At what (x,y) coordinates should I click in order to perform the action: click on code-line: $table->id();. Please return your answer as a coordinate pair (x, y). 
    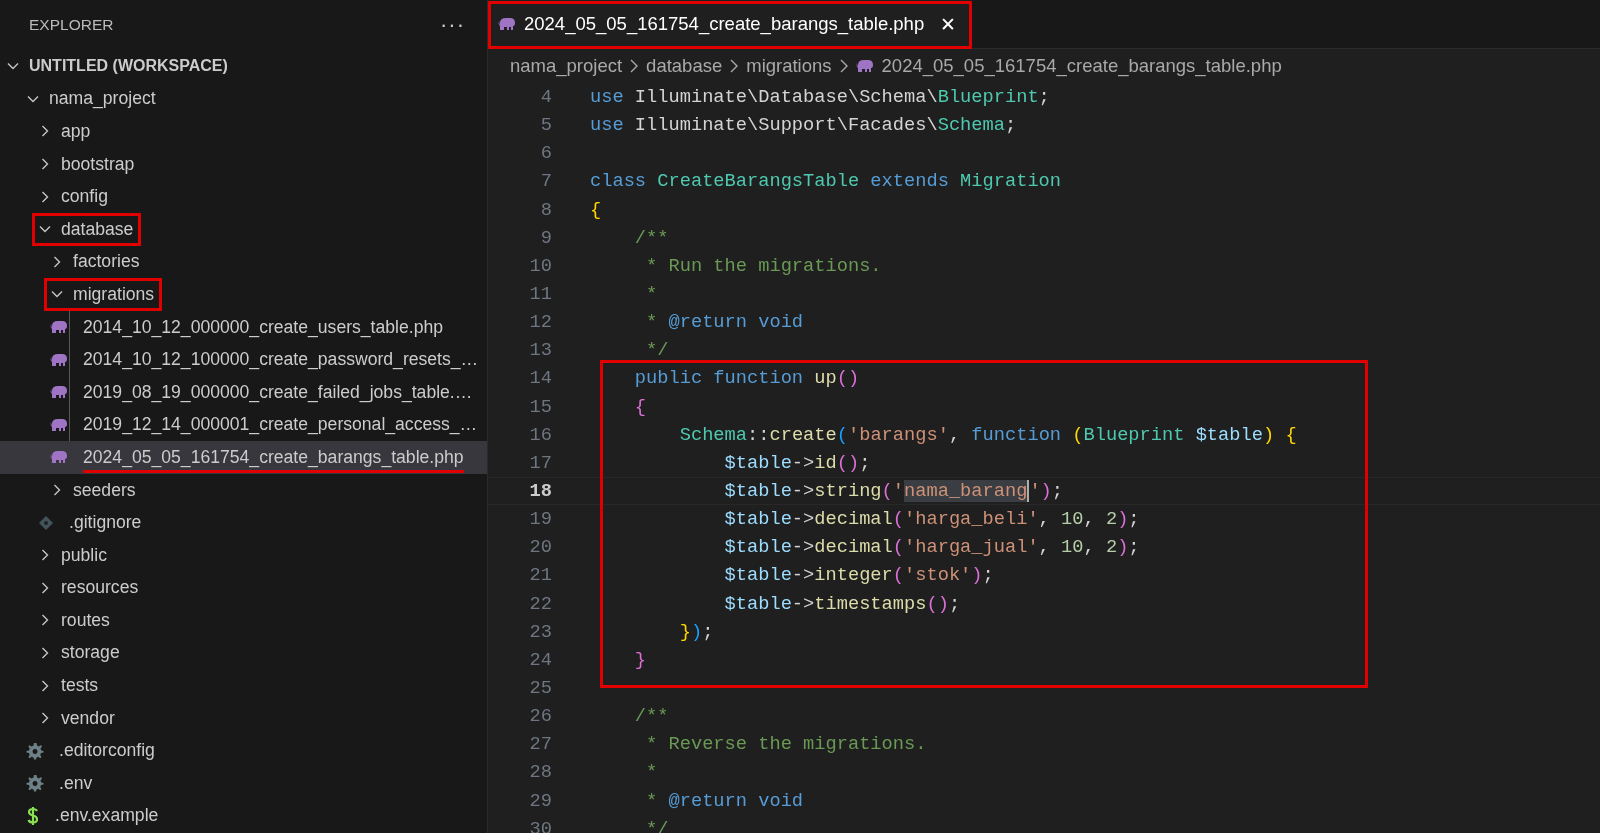
    Looking at the image, I should click on (797, 462).